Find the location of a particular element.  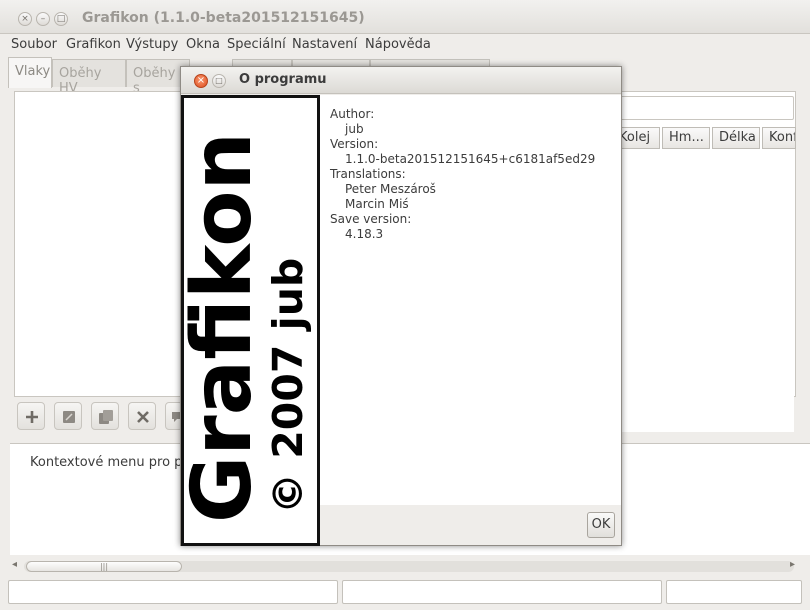

window-close-button: × is located at coordinates (25, 19).